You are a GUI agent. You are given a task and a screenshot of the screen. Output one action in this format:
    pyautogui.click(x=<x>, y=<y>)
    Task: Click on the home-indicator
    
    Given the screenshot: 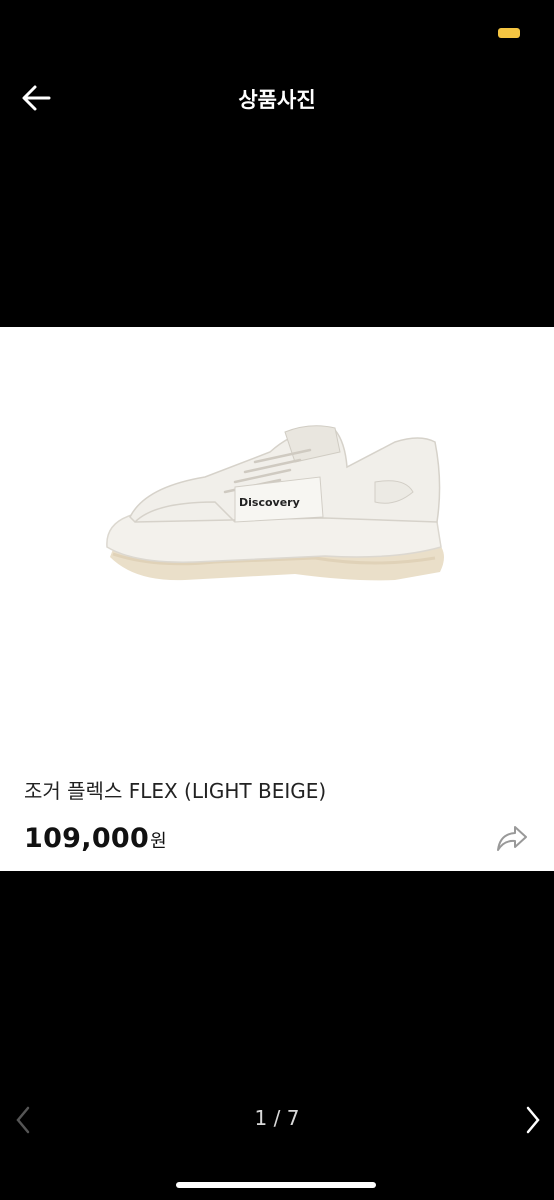 What is the action you would take?
    pyautogui.click(x=276, y=1185)
    